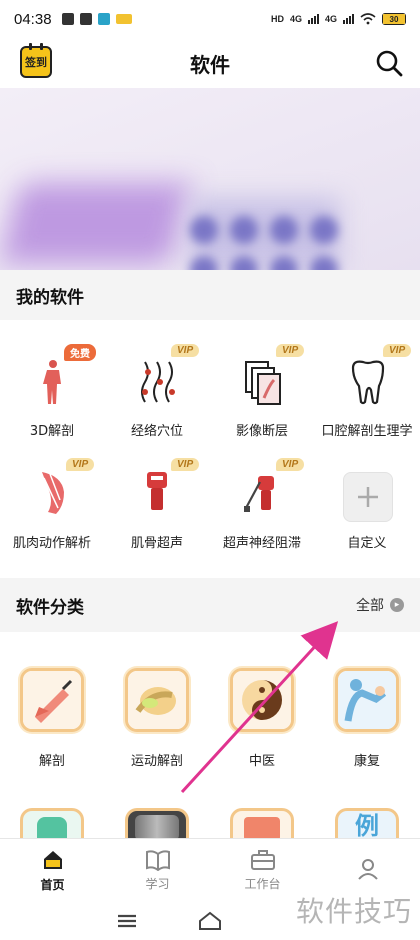 This screenshot has width=420, height=940. What do you see at coordinates (51, 761) in the screenshot?
I see `tile-label: 解剖` at bounding box center [51, 761].